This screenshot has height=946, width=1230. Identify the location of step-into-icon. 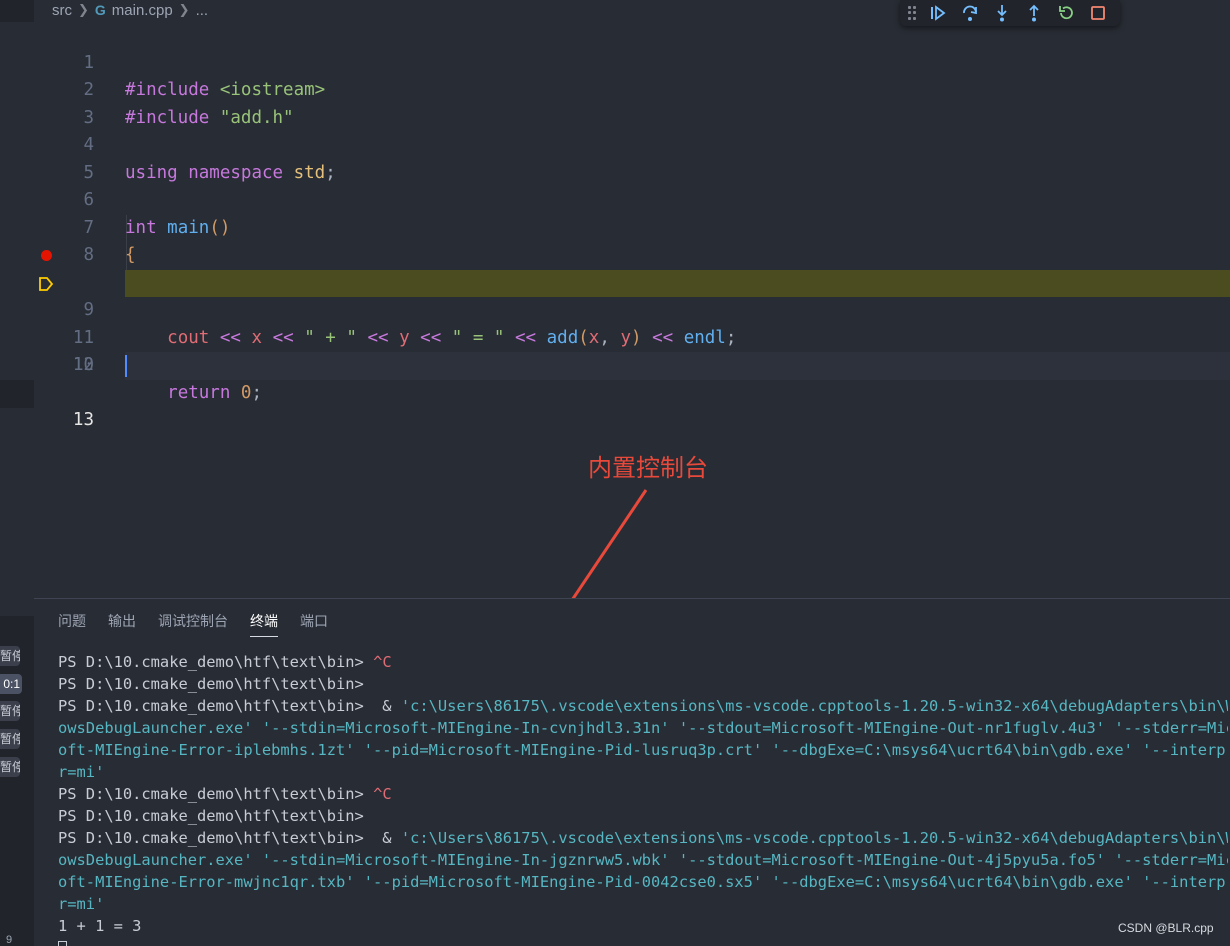
(1002, 13).